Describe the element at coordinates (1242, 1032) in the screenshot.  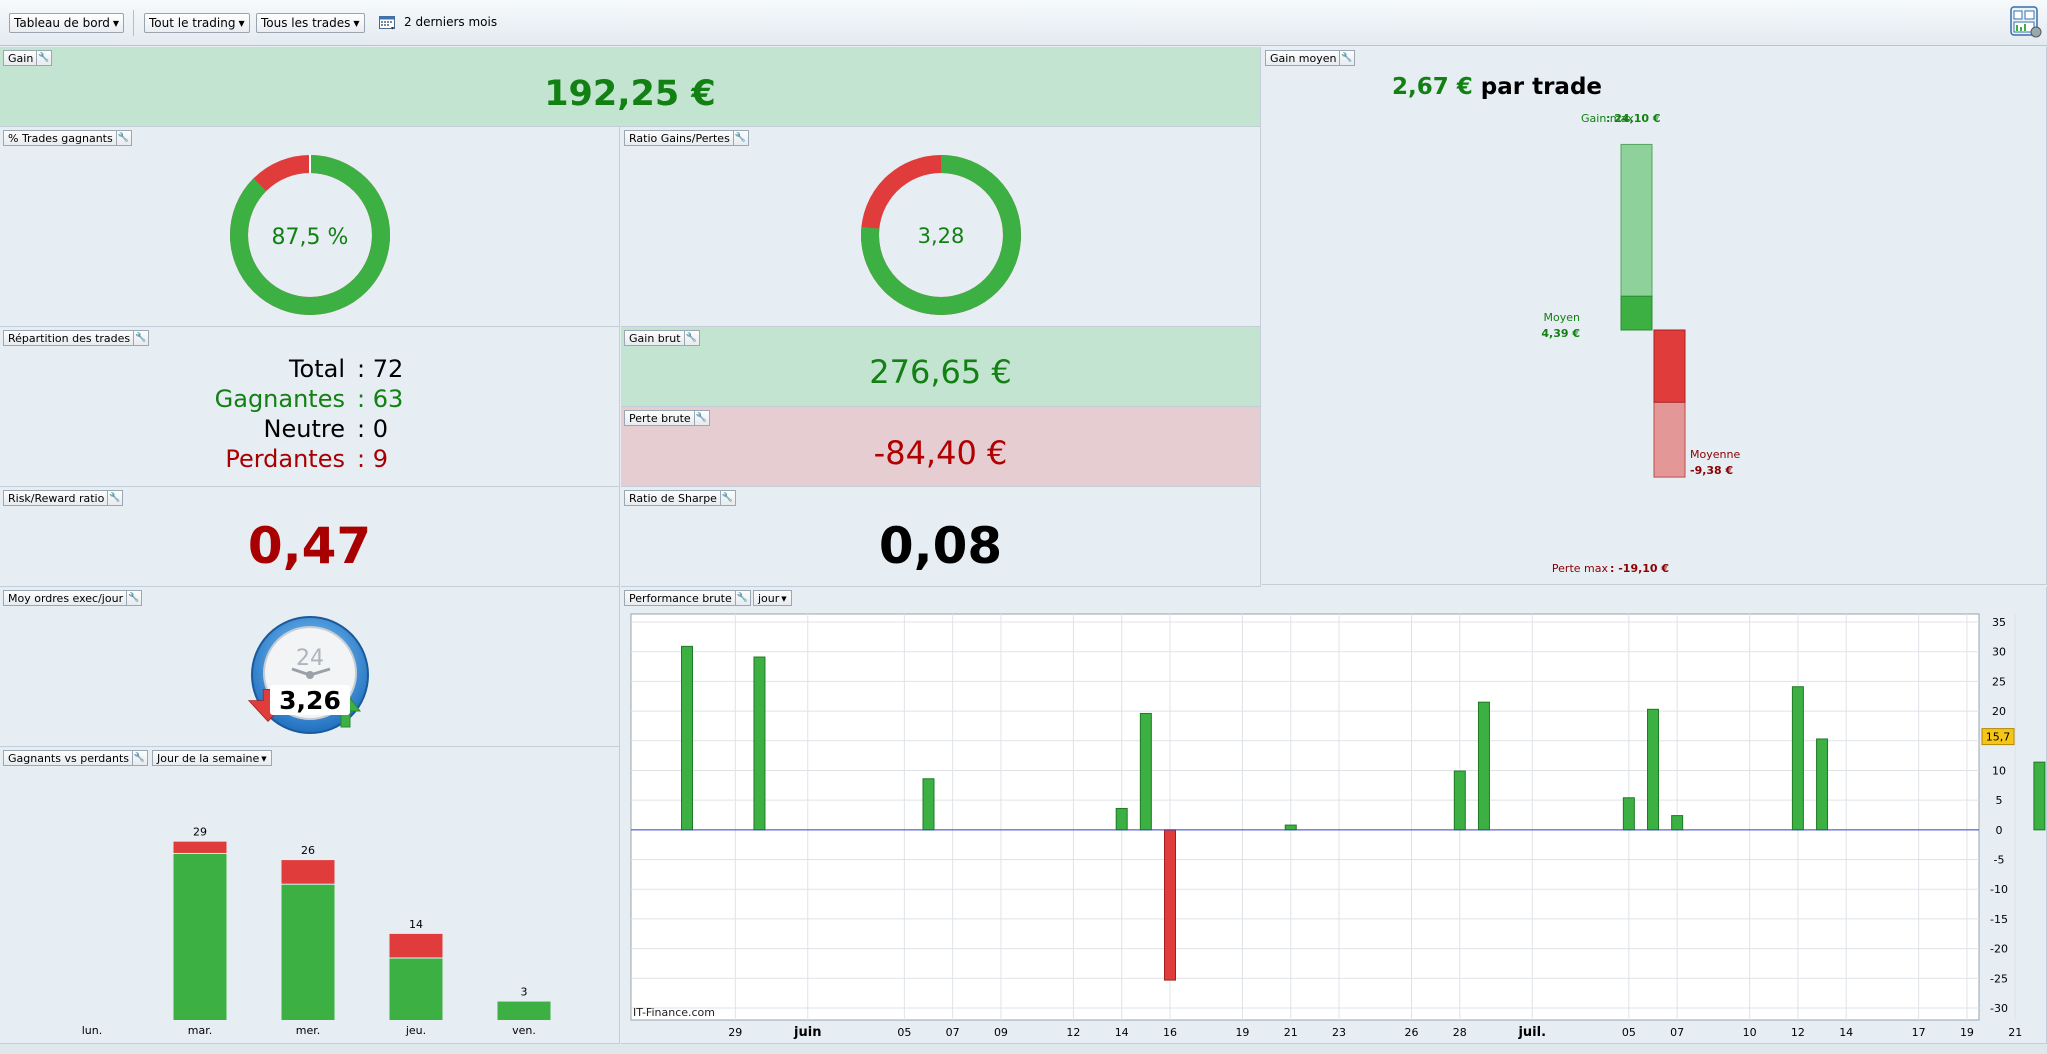
I see `x-tick-label: 19` at that location.